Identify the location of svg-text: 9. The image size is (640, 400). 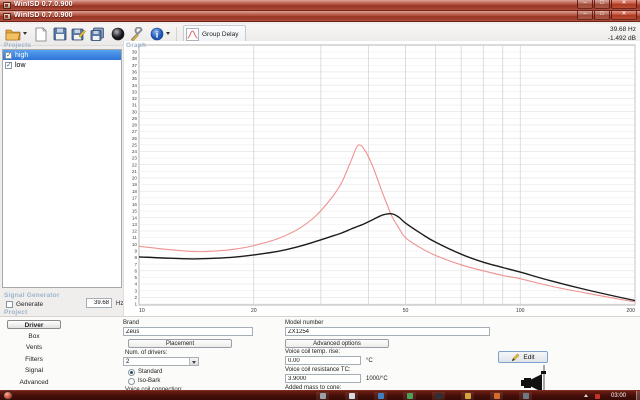
(135, 251).